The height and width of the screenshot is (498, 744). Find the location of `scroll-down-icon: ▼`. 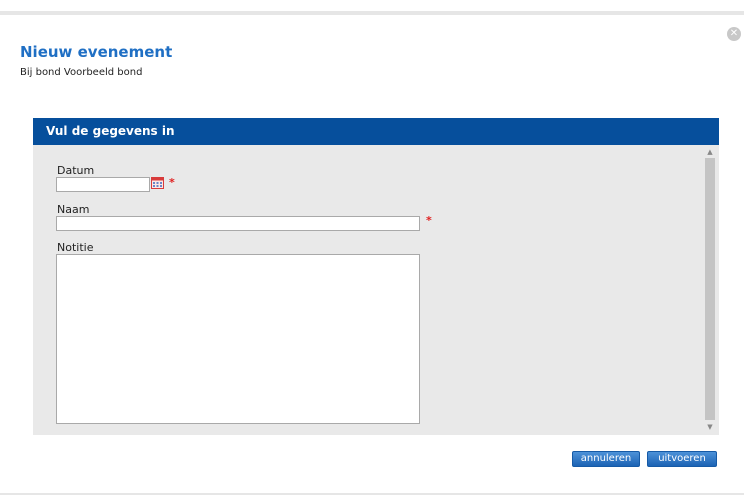

scroll-down-icon: ▼ is located at coordinates (710, 427).